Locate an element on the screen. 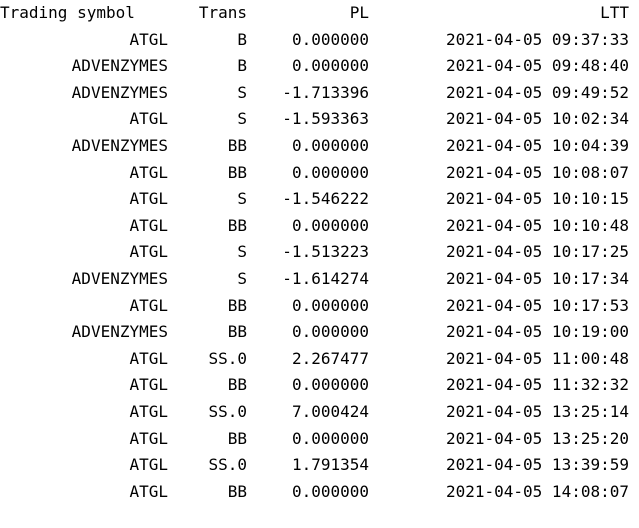 This screenshot has width=639, height=528. table-row: ATGL SS.0 1.791354 2021-04-05 13:39:59 is located at coordinates (319, 465).